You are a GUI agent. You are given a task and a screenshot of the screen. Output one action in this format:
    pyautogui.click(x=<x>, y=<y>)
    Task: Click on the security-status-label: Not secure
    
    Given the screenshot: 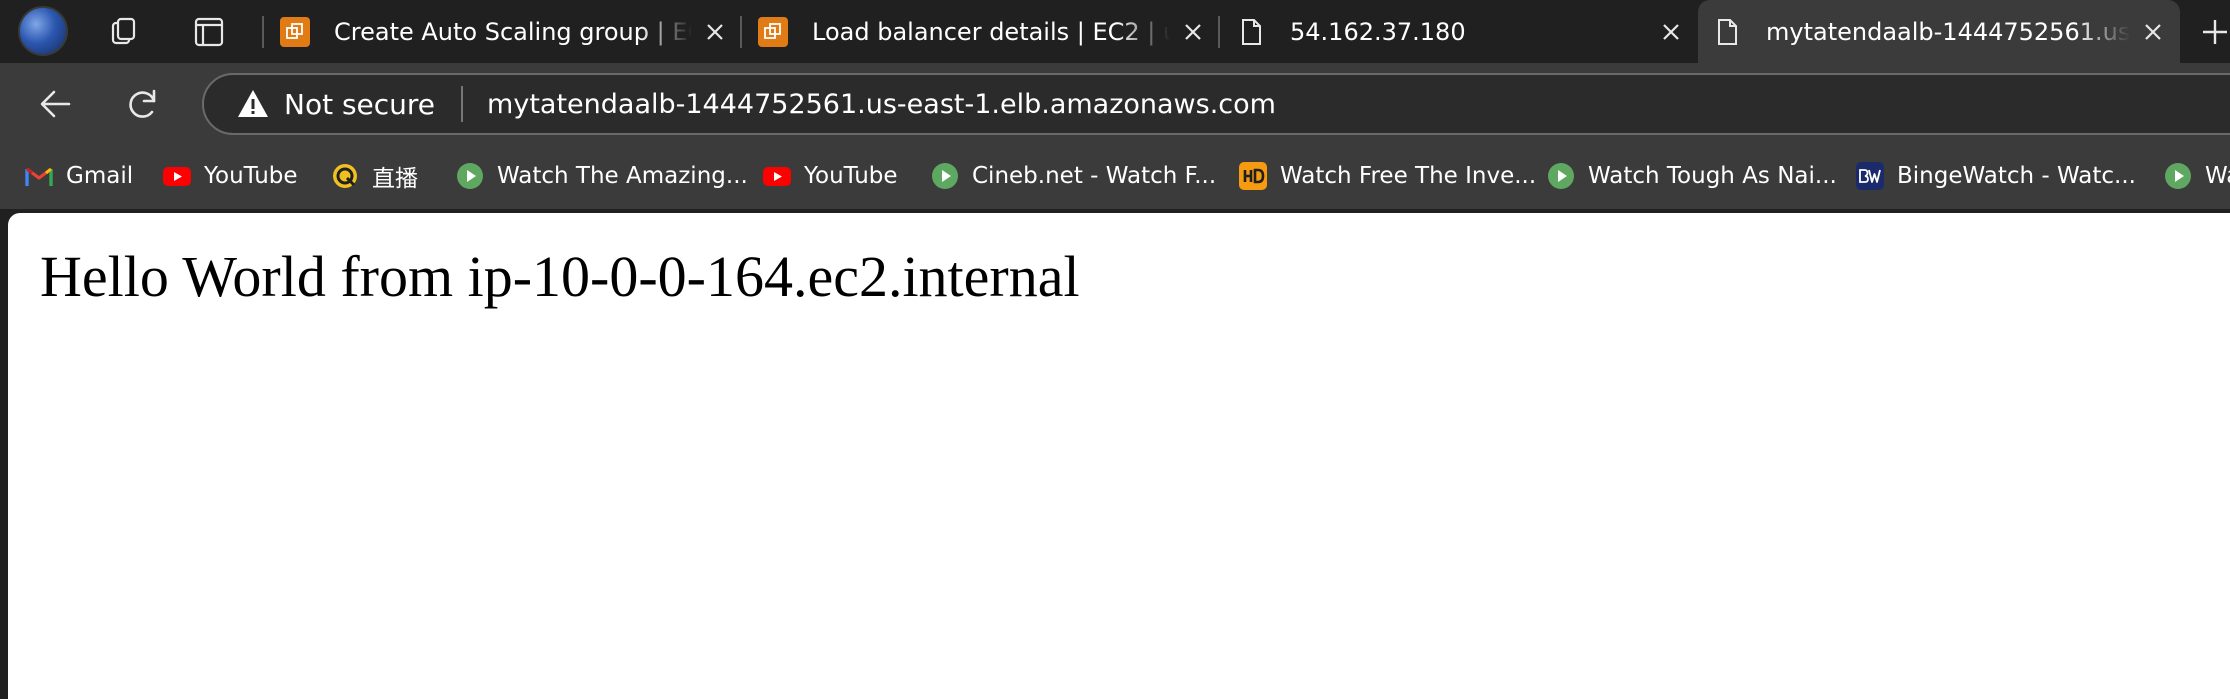 What is the action you would take?
    pyautogui.click(x=359, y=104)
    